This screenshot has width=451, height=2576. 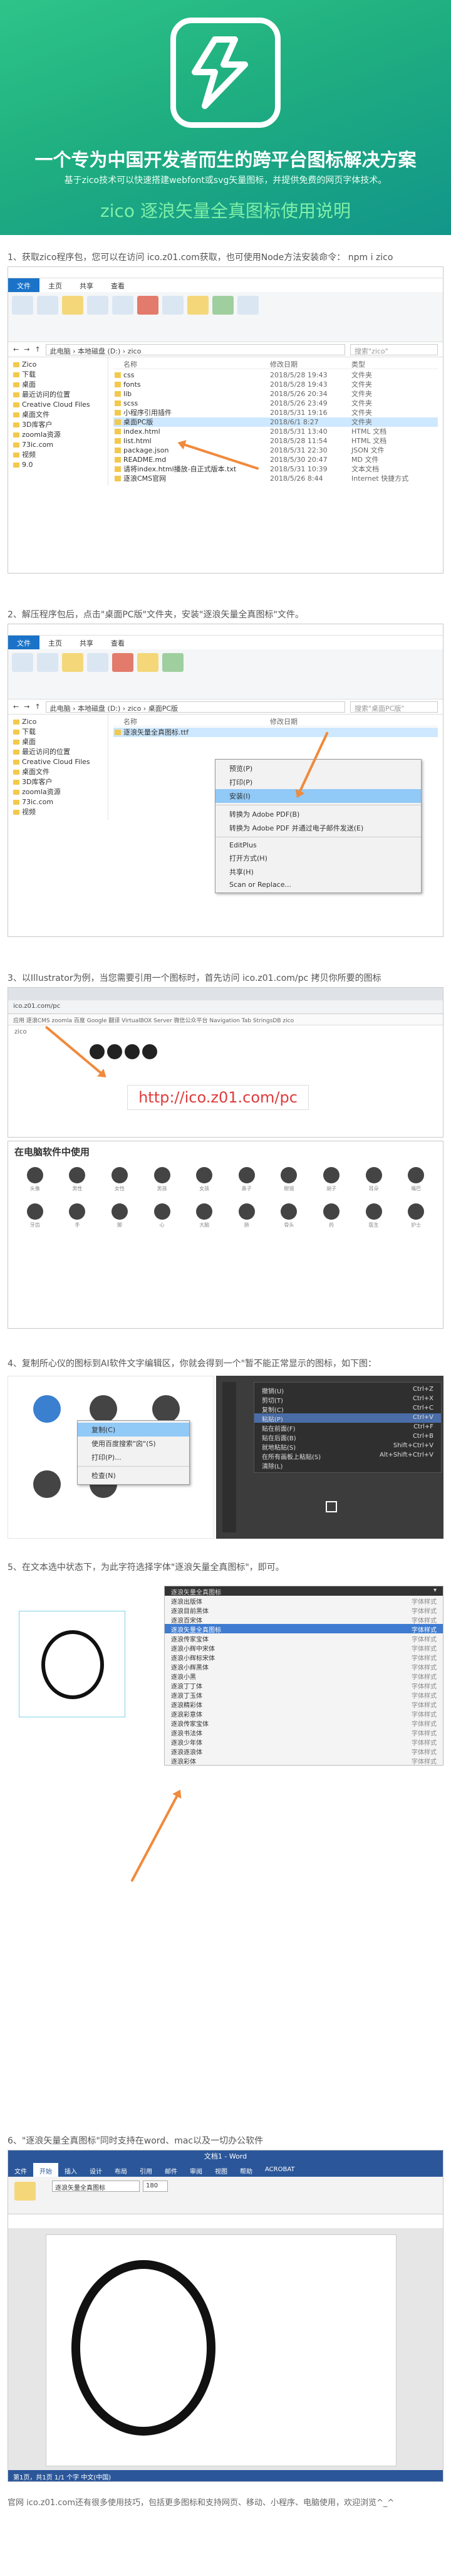 What do you see at coordinates (229, 1457) in the screenshot?
I see `tool-panel` at bounding box center [229, 1457].